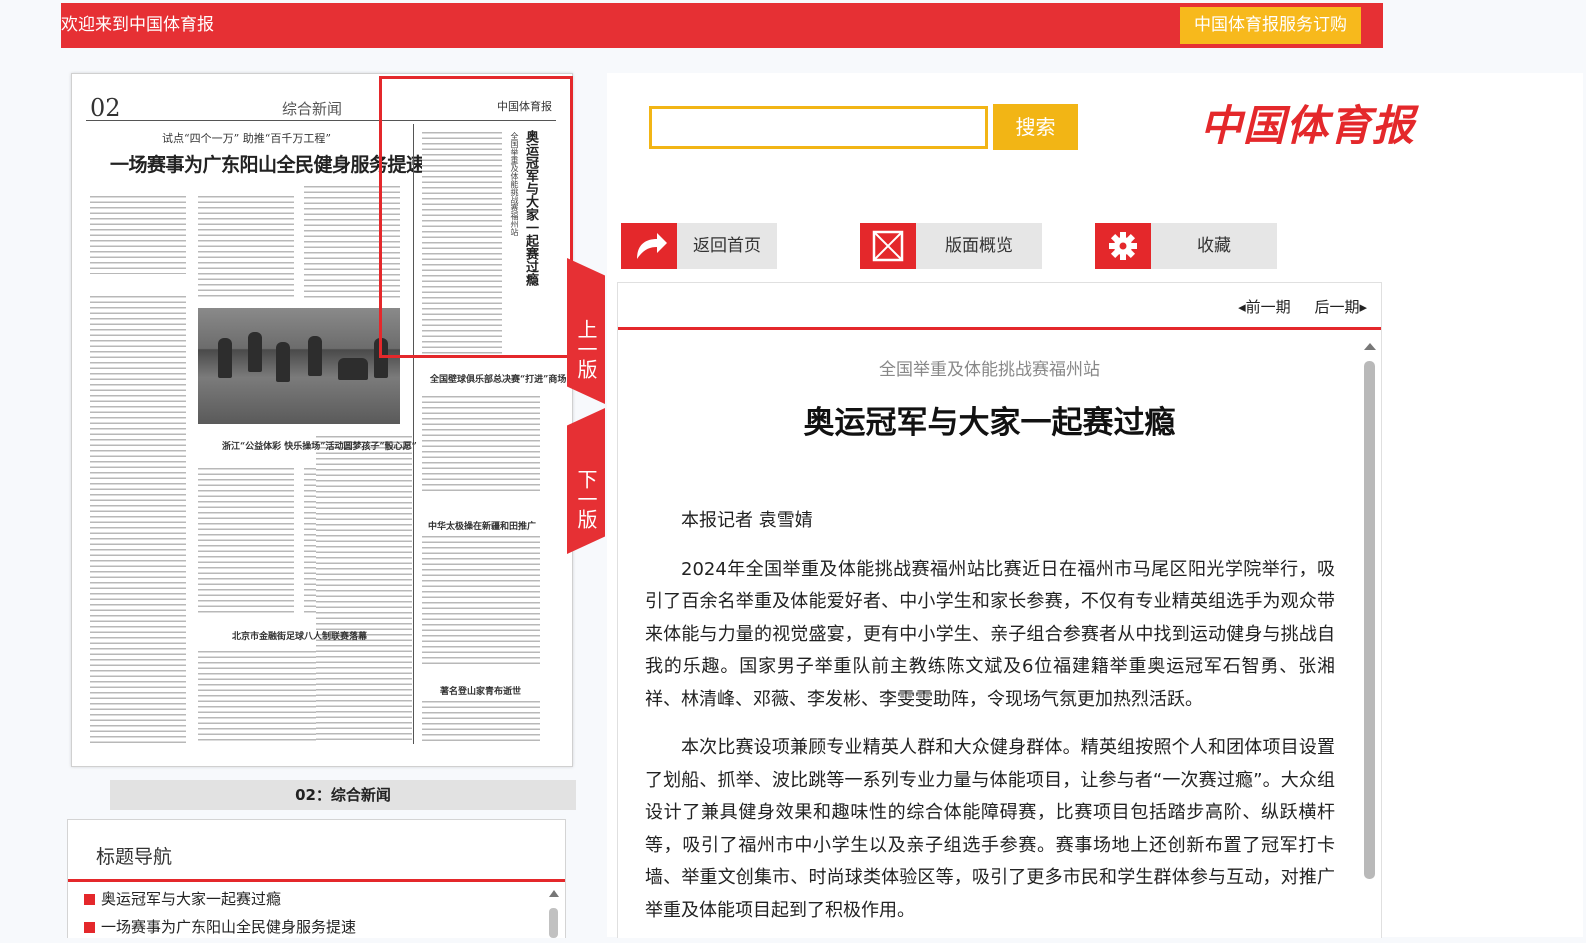 Image resolution: width=1586 pixels, height=943 pixels. I want to click on page-caption: 02：综合新闻, so click(343, 795).